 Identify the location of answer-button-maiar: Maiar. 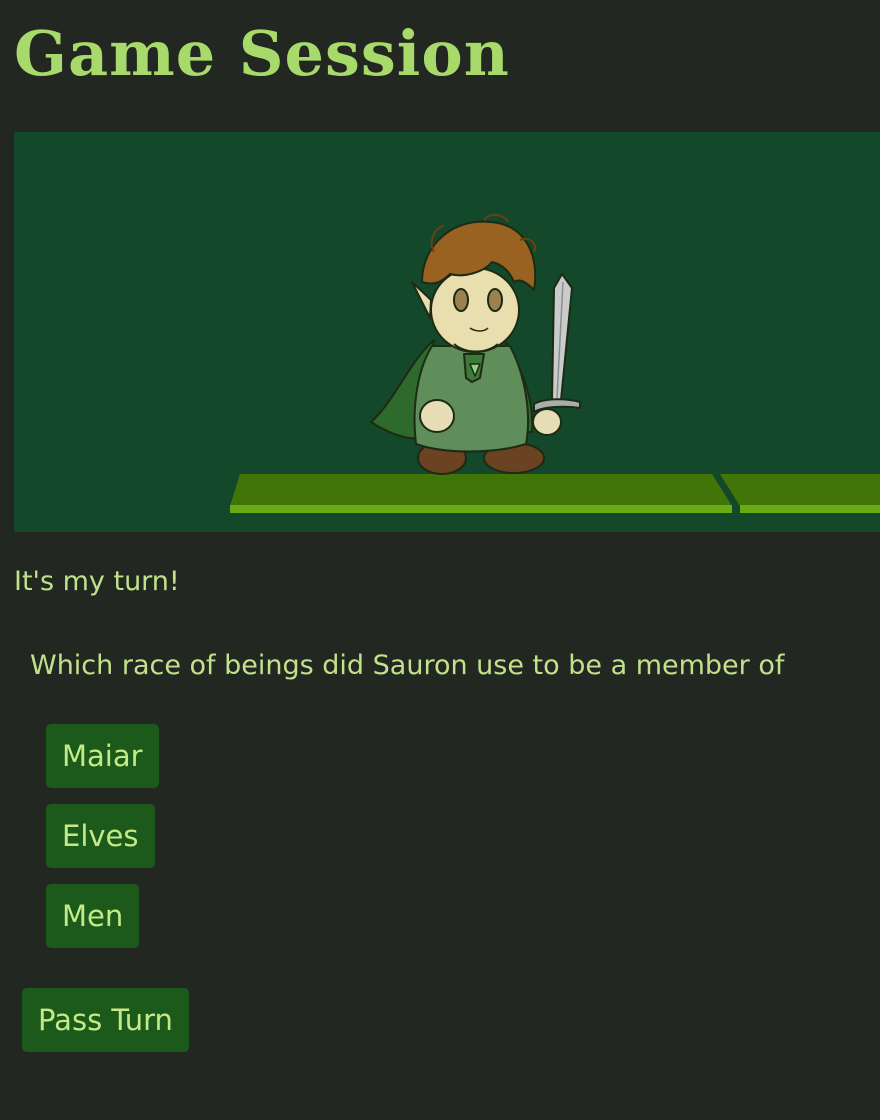
(102, 756).